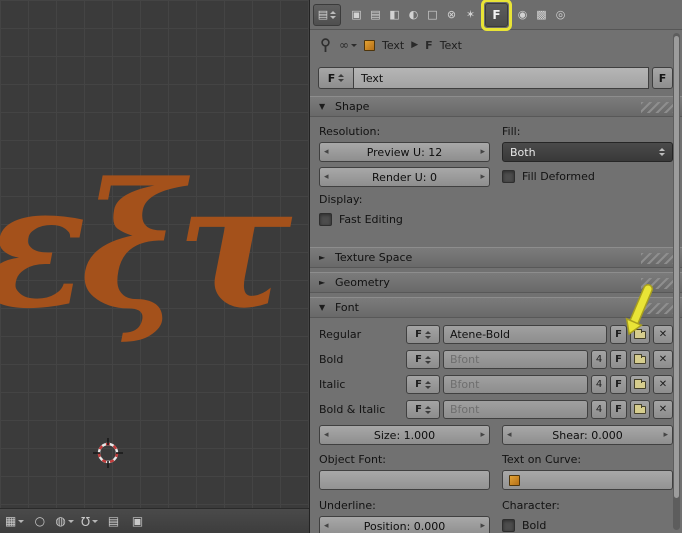 This screenshot has width=682, height=533. Describe the element at coordinates (325, 219) in the screenshot. I see `fast-editing-checkbox` at that location.